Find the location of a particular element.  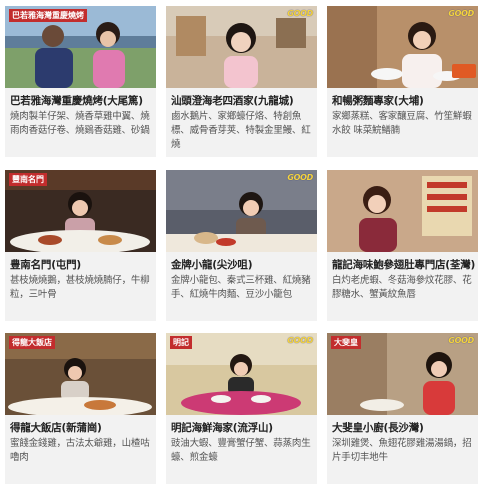

restaurant-title: 和暢粥麵專家(大埔) is located at coordinates (405, 101).